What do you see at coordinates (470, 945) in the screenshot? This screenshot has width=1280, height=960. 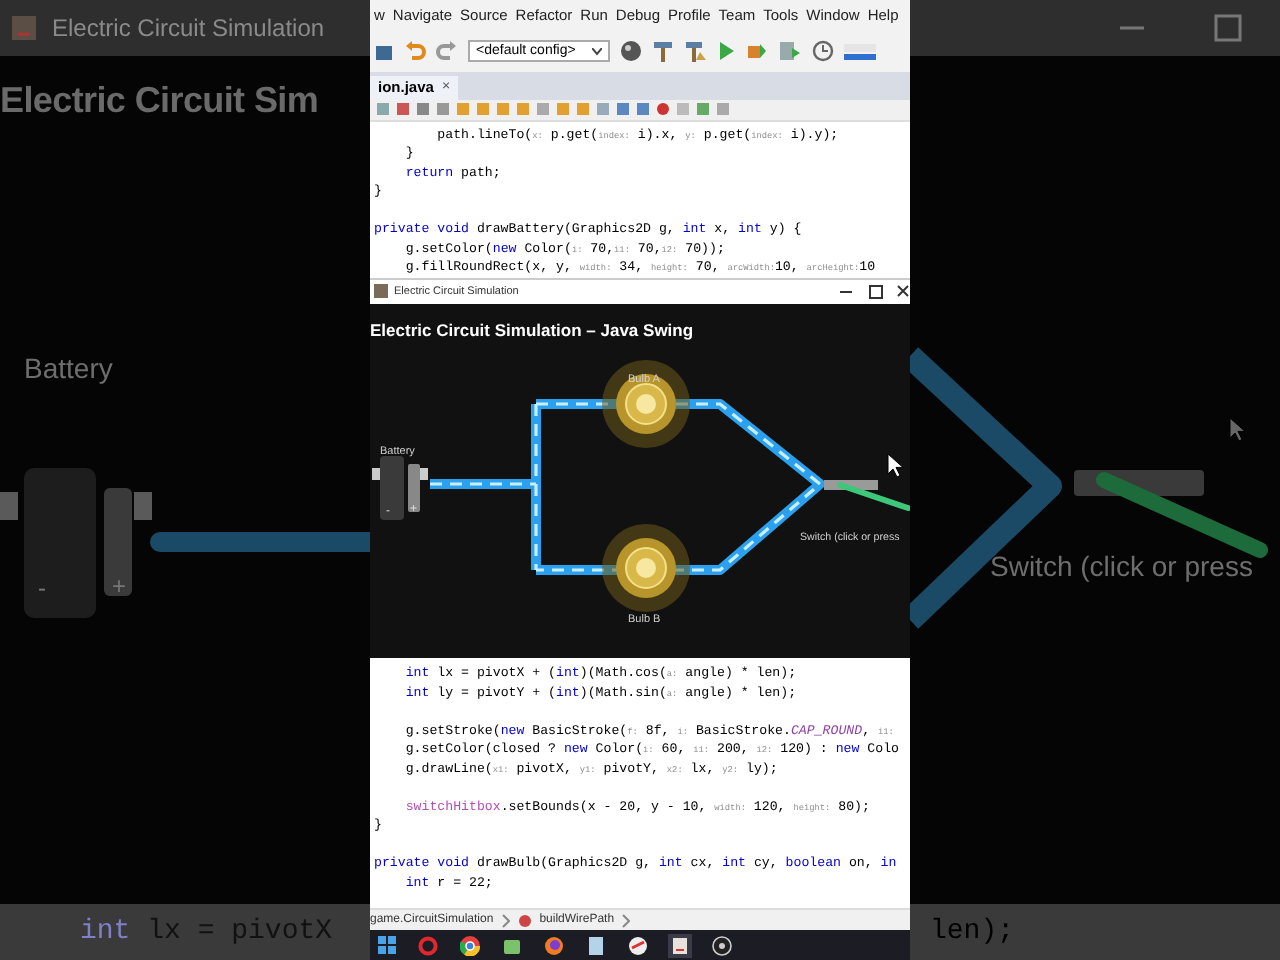 I see `browser-icon` at bounding box center [470, 945].